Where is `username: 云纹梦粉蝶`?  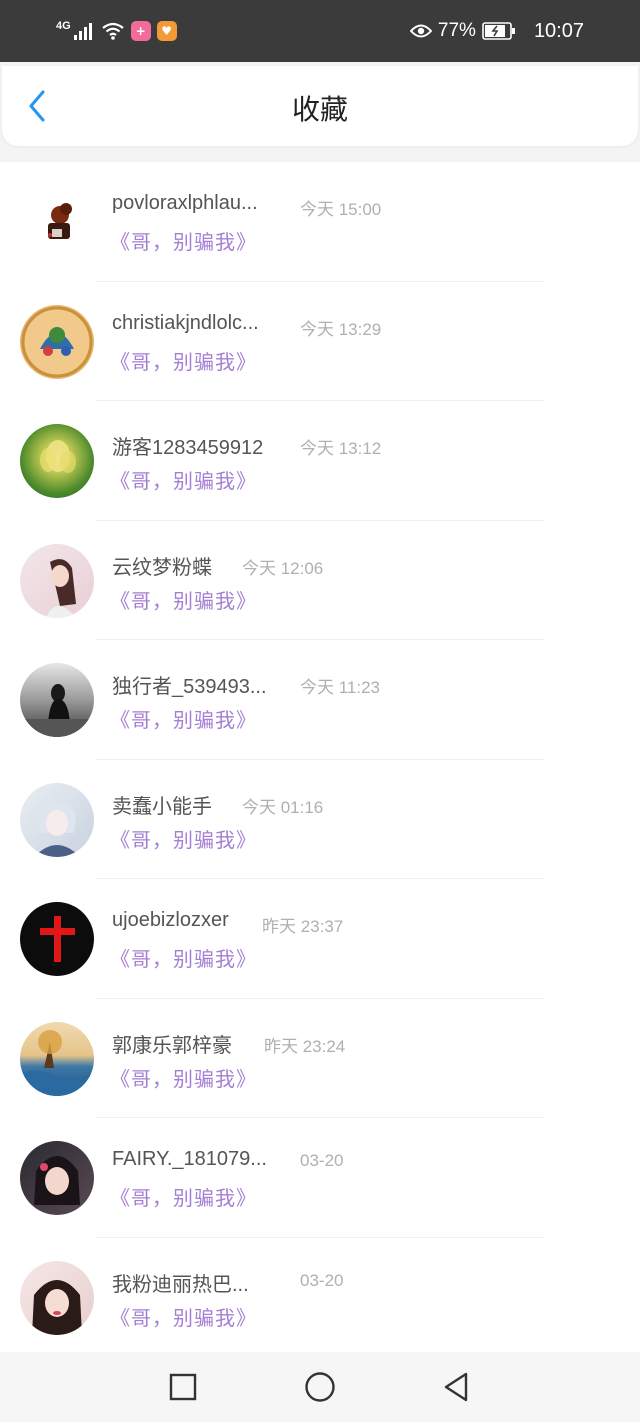 username: 云纹梦粉蝶 is located at coordinates (162, 567).